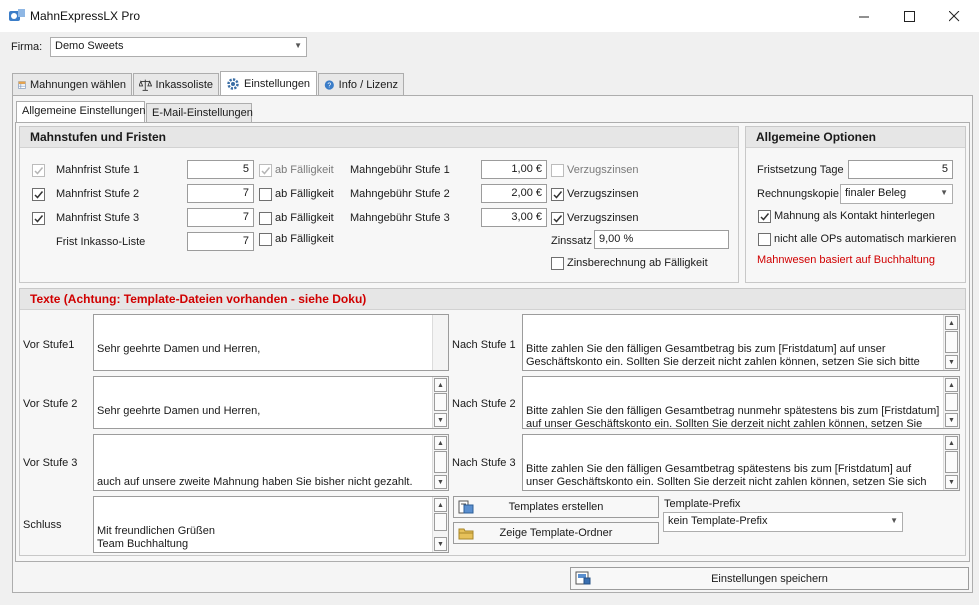 The height and width of the screenshot is (605, 979). What do you see at coordinates (514, 217) in the screenshot?
I see `mahngebuehr-stufe-3-input: 3,00 €` at bounding box center [514, 217].